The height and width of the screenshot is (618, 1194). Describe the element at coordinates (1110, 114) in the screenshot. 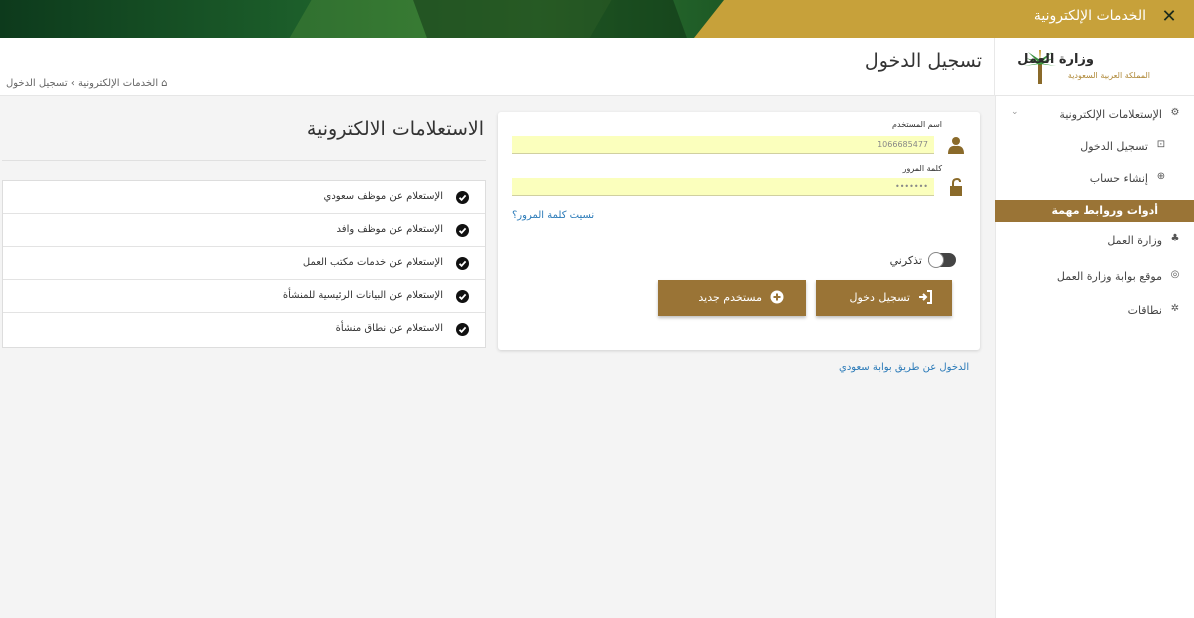

I see `sidebar-item-label: الإستعلامات الإلكترونية` at that location.